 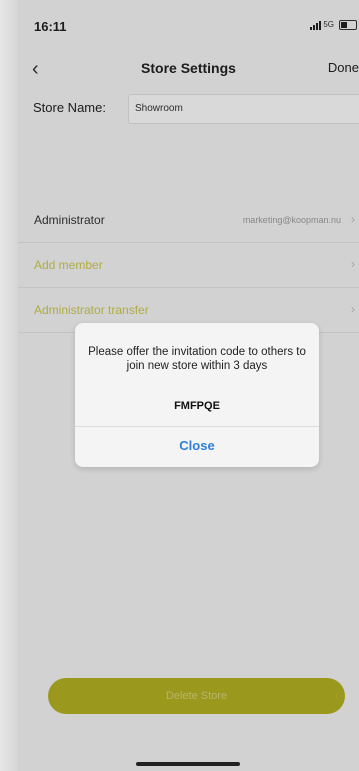 I want to click on close-button: Close, so click(x=197, y=446).